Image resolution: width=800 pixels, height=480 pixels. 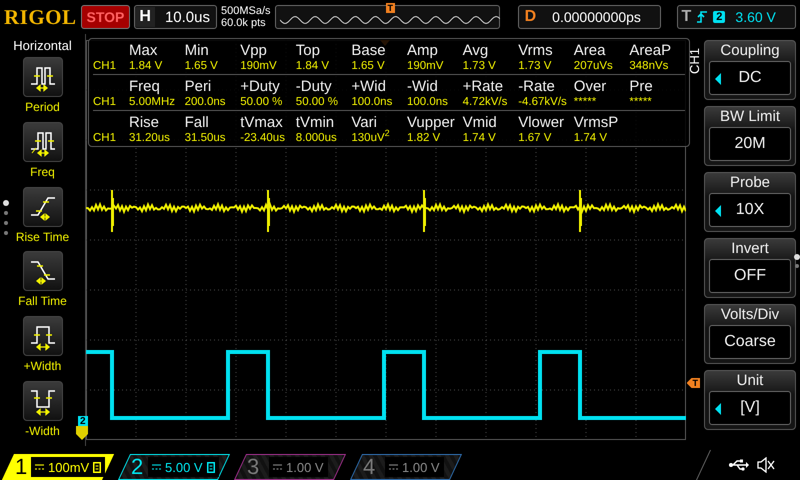 I want to click on channel-scale: 100mV, so click(x=69, y=467).